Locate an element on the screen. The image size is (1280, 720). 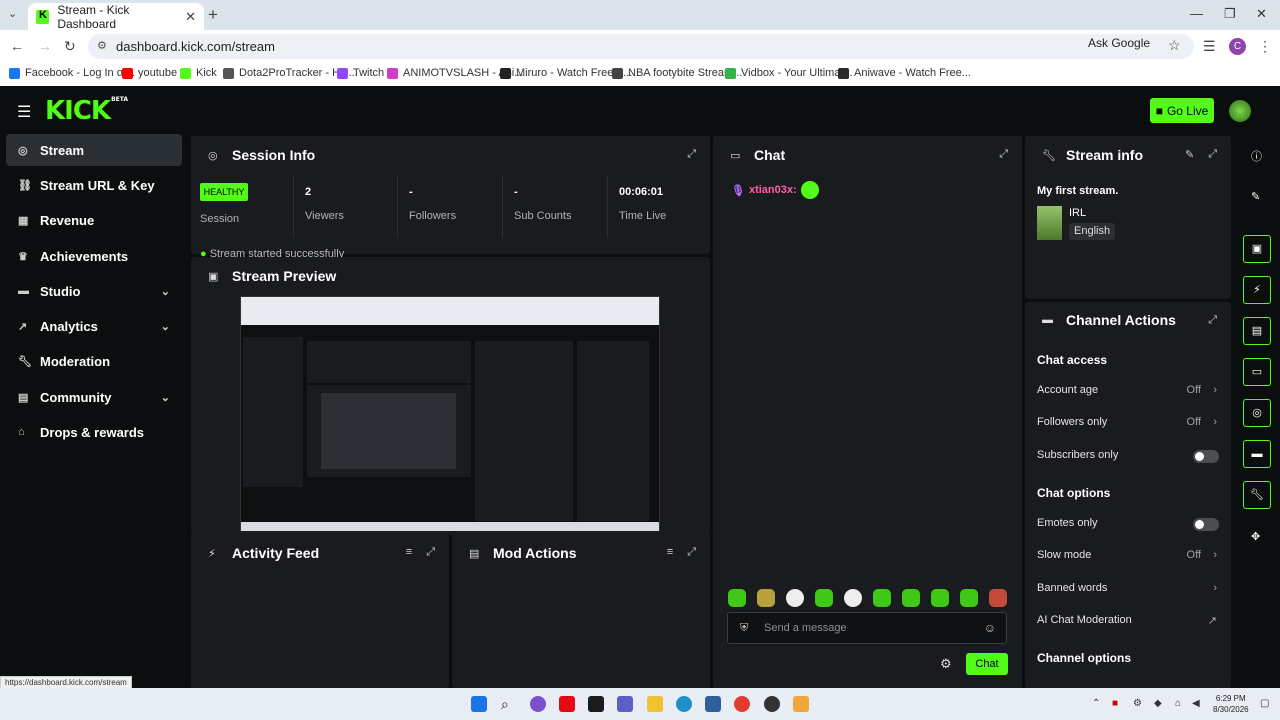
sidebar-item-stream-url-key: ⛓ Stream URL & Key is located at coordinates (94, 185).